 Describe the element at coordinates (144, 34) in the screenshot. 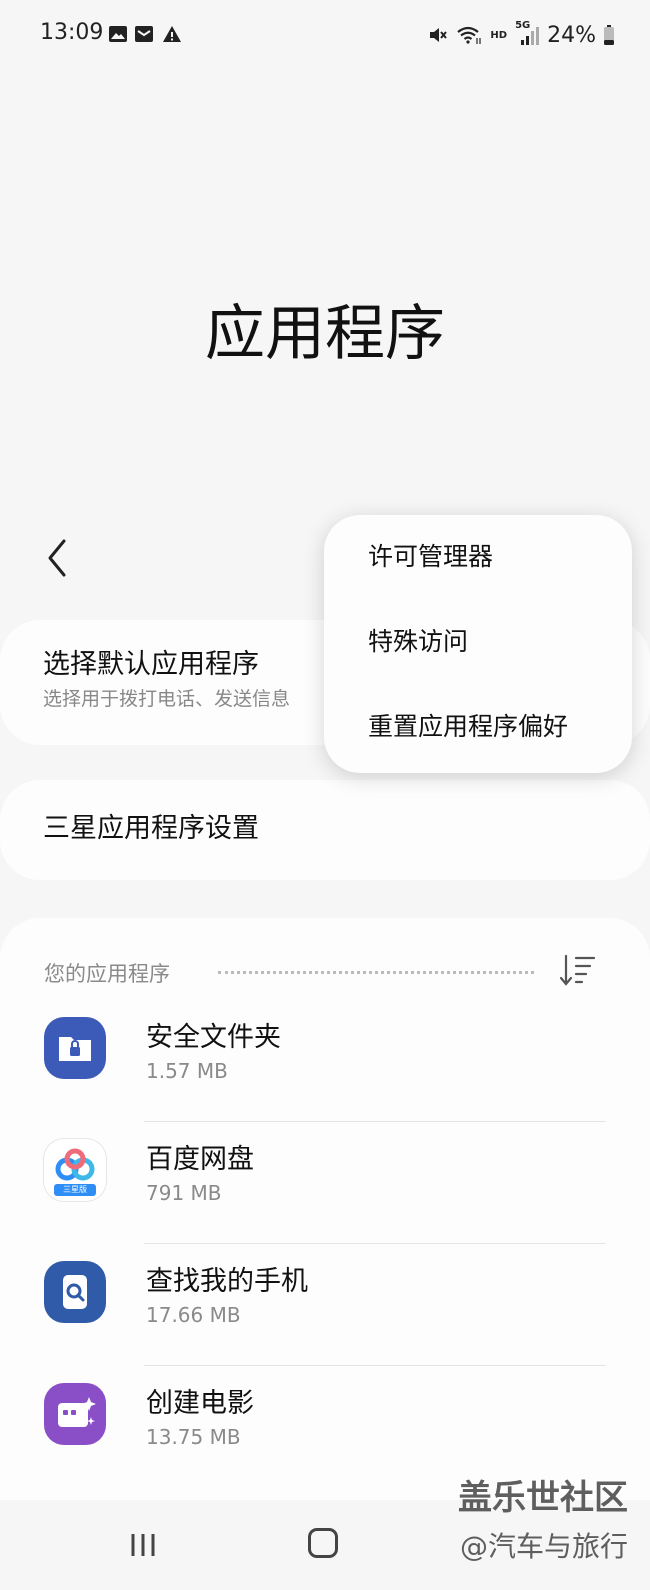

I see `mail-icon` at that location.